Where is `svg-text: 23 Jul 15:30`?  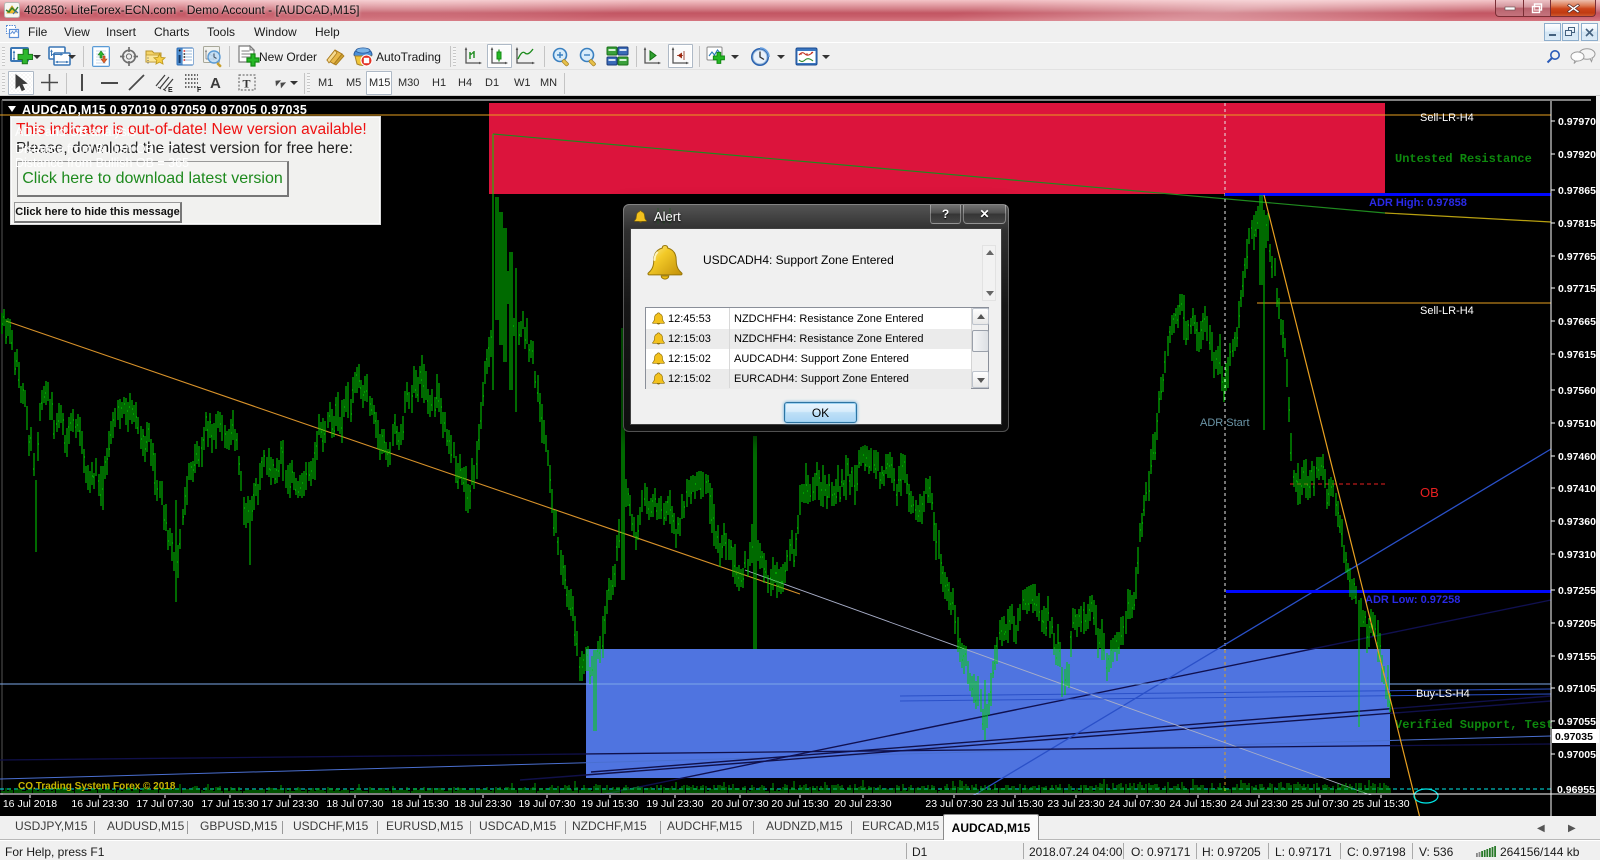
svg-text: 23 Jul 15:30 is located at coordinates (1014, 804).